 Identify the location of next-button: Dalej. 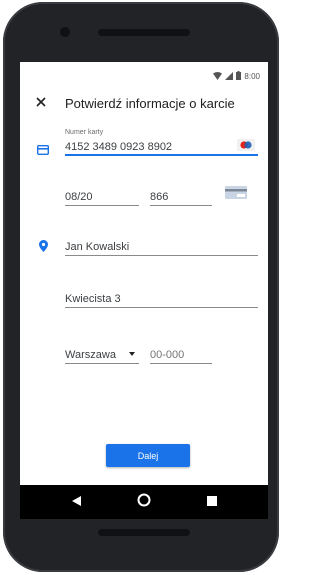
(148, 455).